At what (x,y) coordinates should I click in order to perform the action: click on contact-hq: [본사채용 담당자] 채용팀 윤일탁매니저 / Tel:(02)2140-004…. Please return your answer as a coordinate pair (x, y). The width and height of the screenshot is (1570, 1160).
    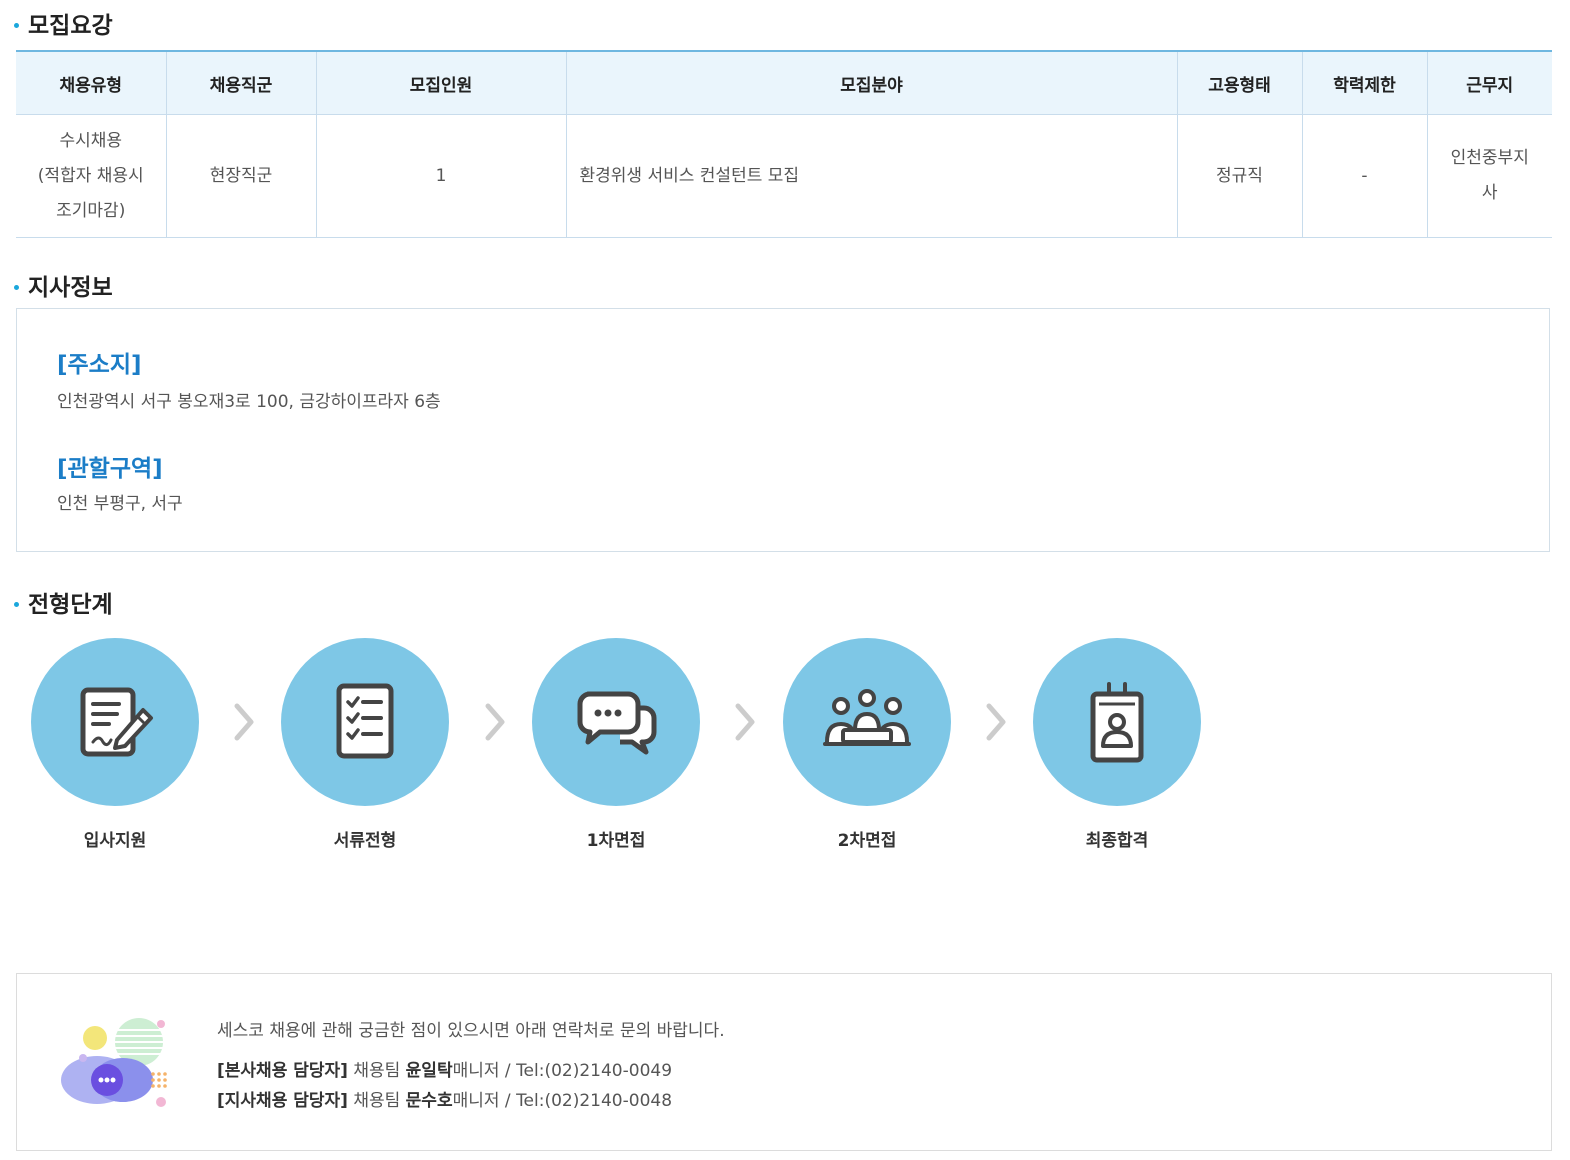
    Looking at the image, I should click on (445, 1071).